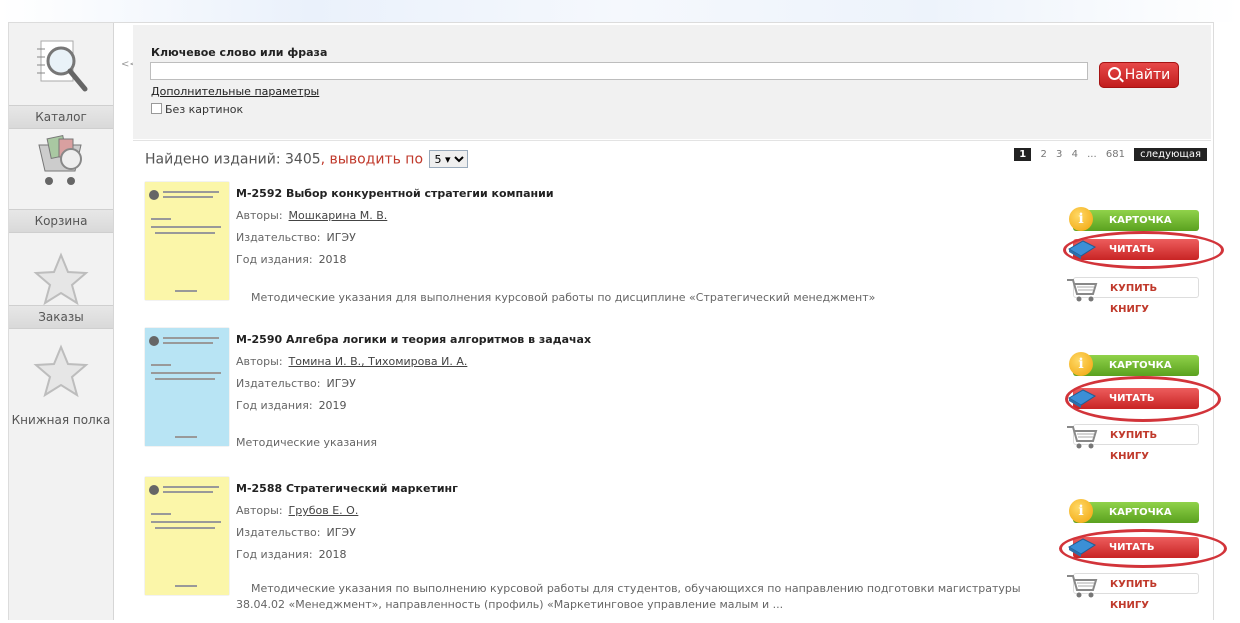 The width and height of the screenshot is (1240, 623). Describe the element at coordinates (1023, 154) in the screenshot. I see `page-link-current: 1` at that location.